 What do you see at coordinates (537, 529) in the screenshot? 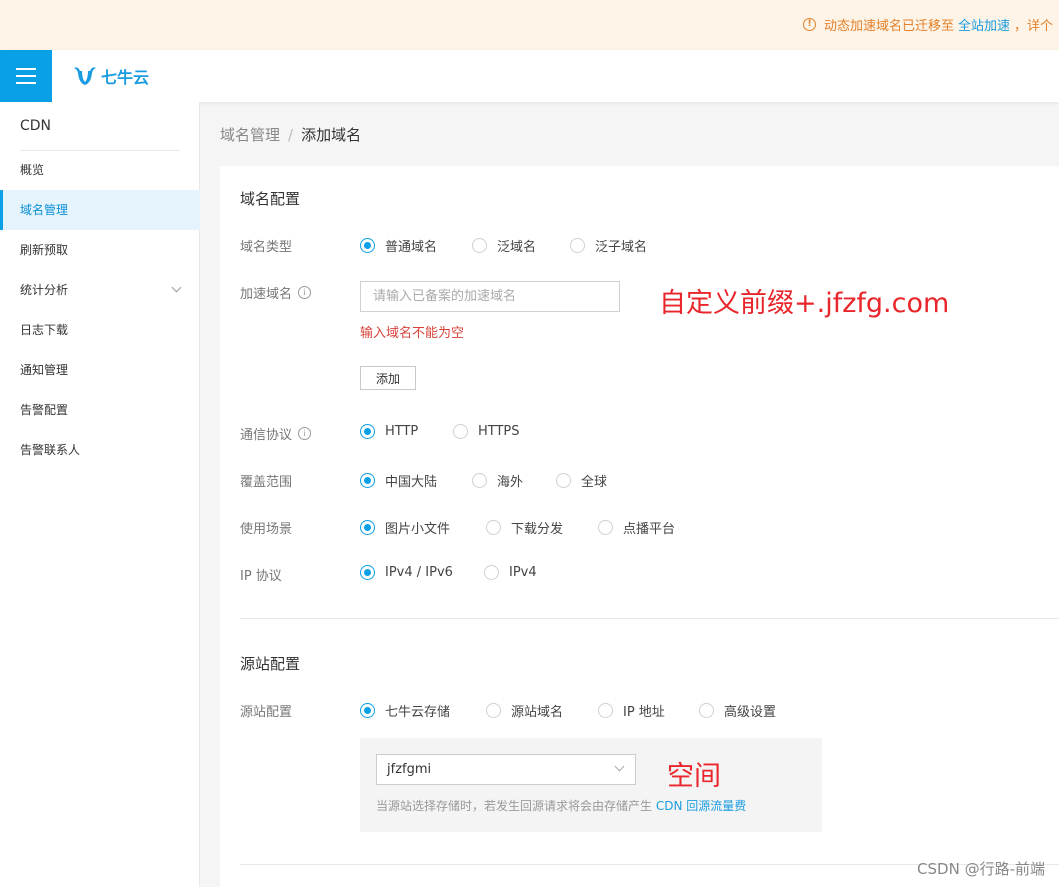
I see `radio-label: 下载分发` at bounding box center [537, 529].